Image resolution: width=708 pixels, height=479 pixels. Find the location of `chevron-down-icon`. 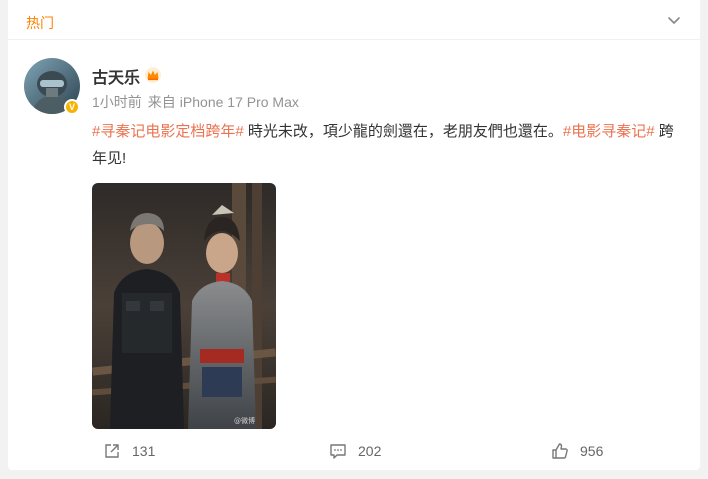

chevron-down-icon is located at coordinates (674, 20).